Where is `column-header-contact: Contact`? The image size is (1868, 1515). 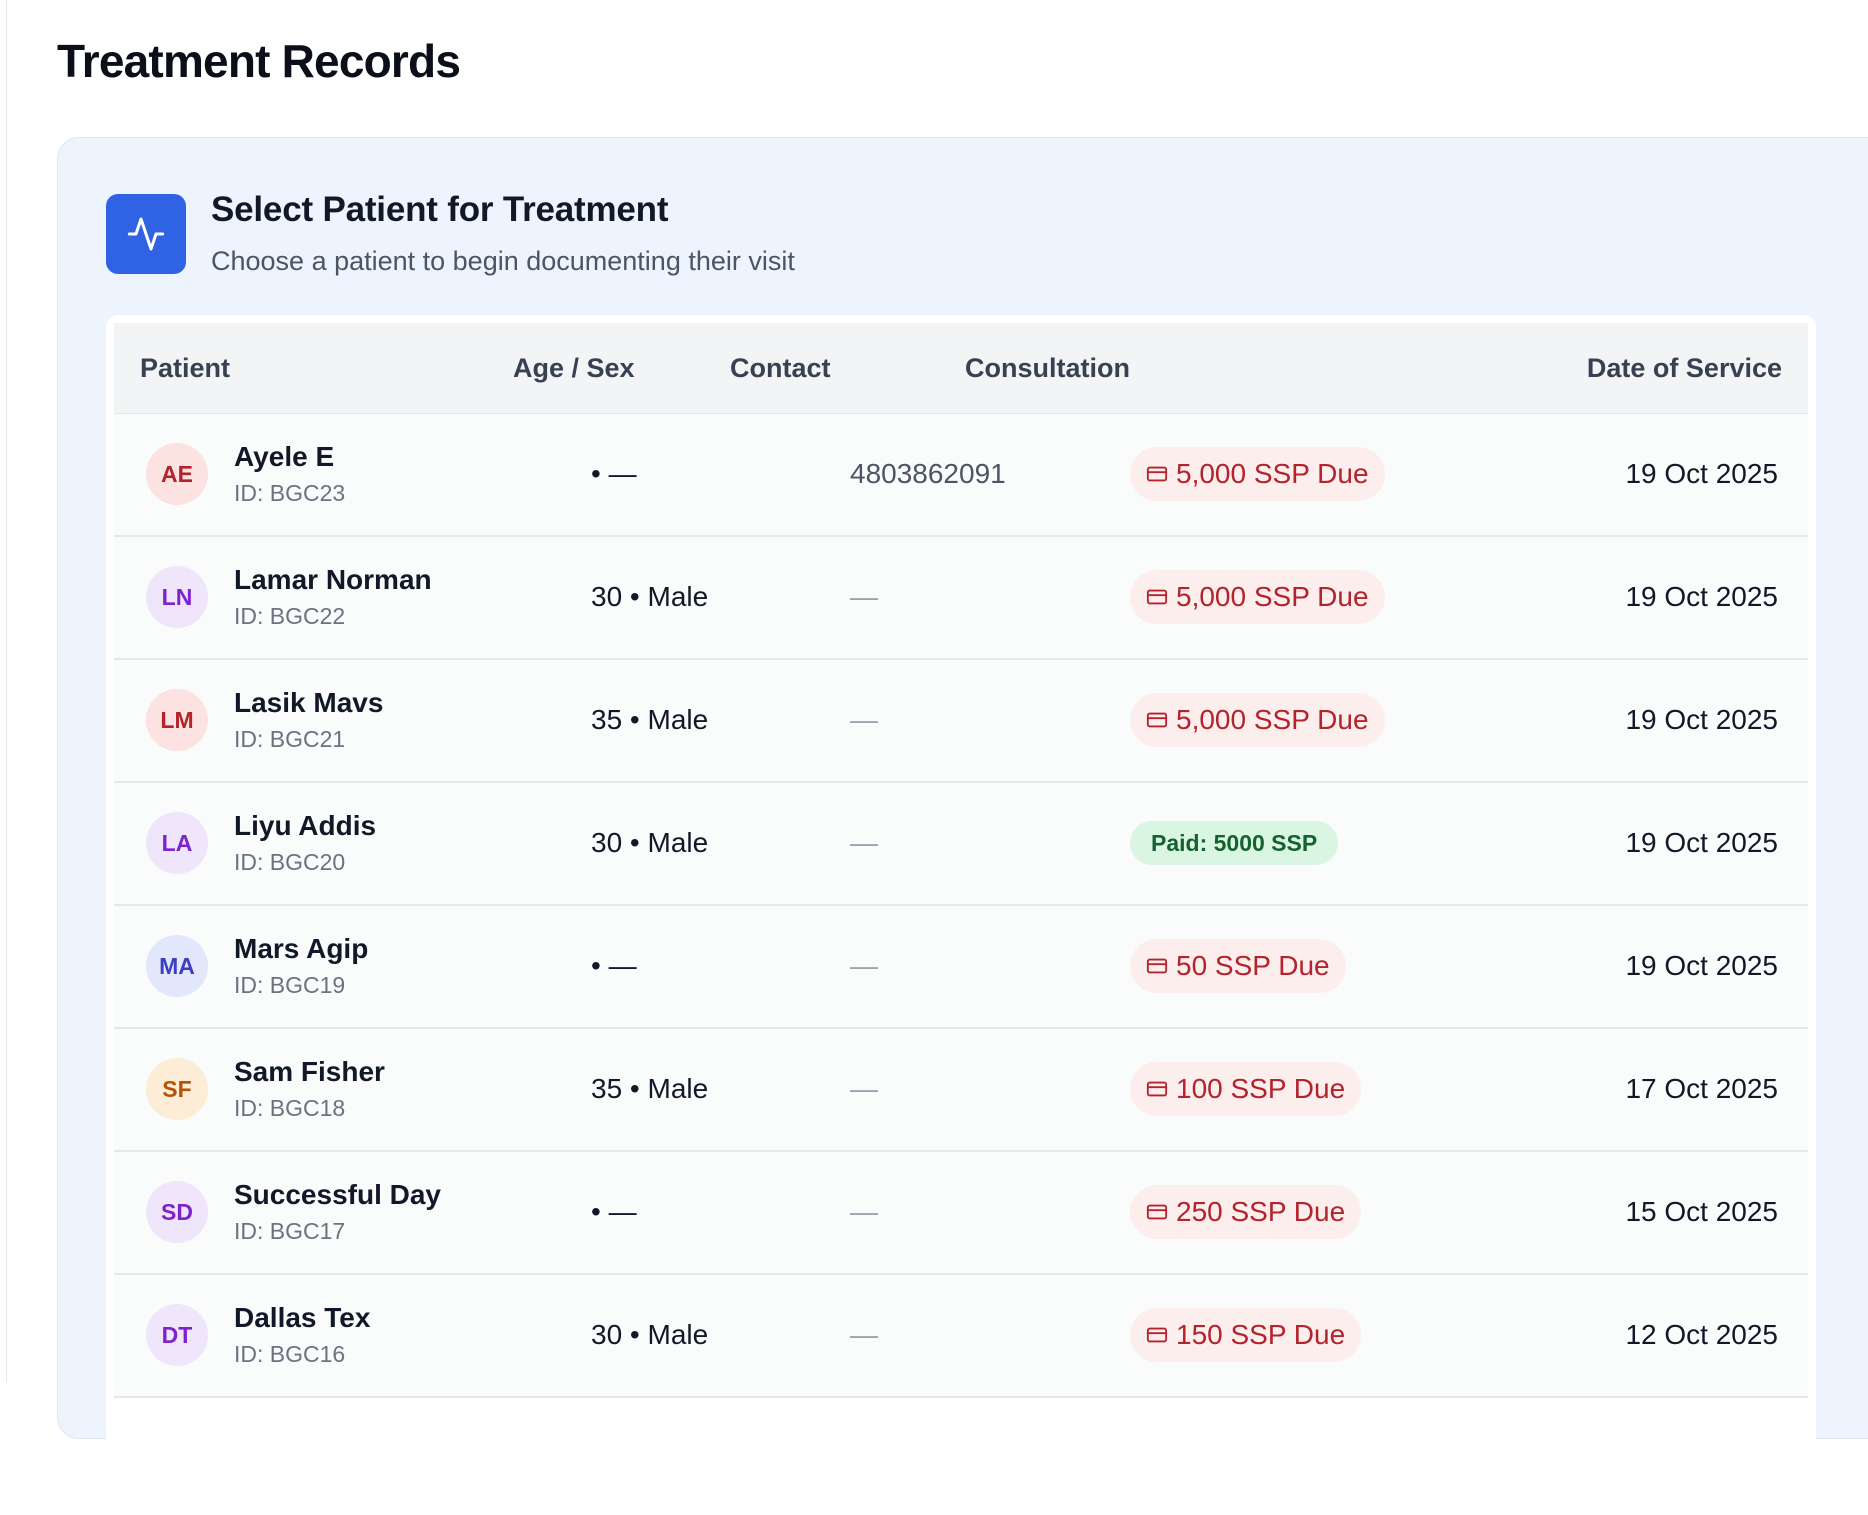
column-header-contact: Contact is located at coordinates (780, 368).